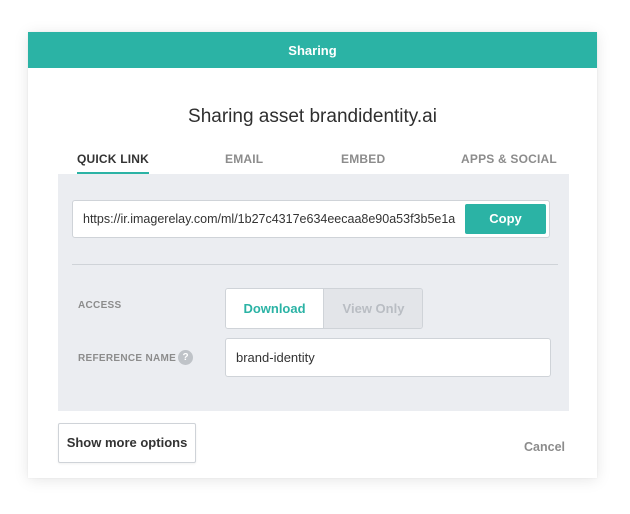 This screenshot has height=514, width=630. I want to click on show-more-options-button: Show more options, so click(127, 443).